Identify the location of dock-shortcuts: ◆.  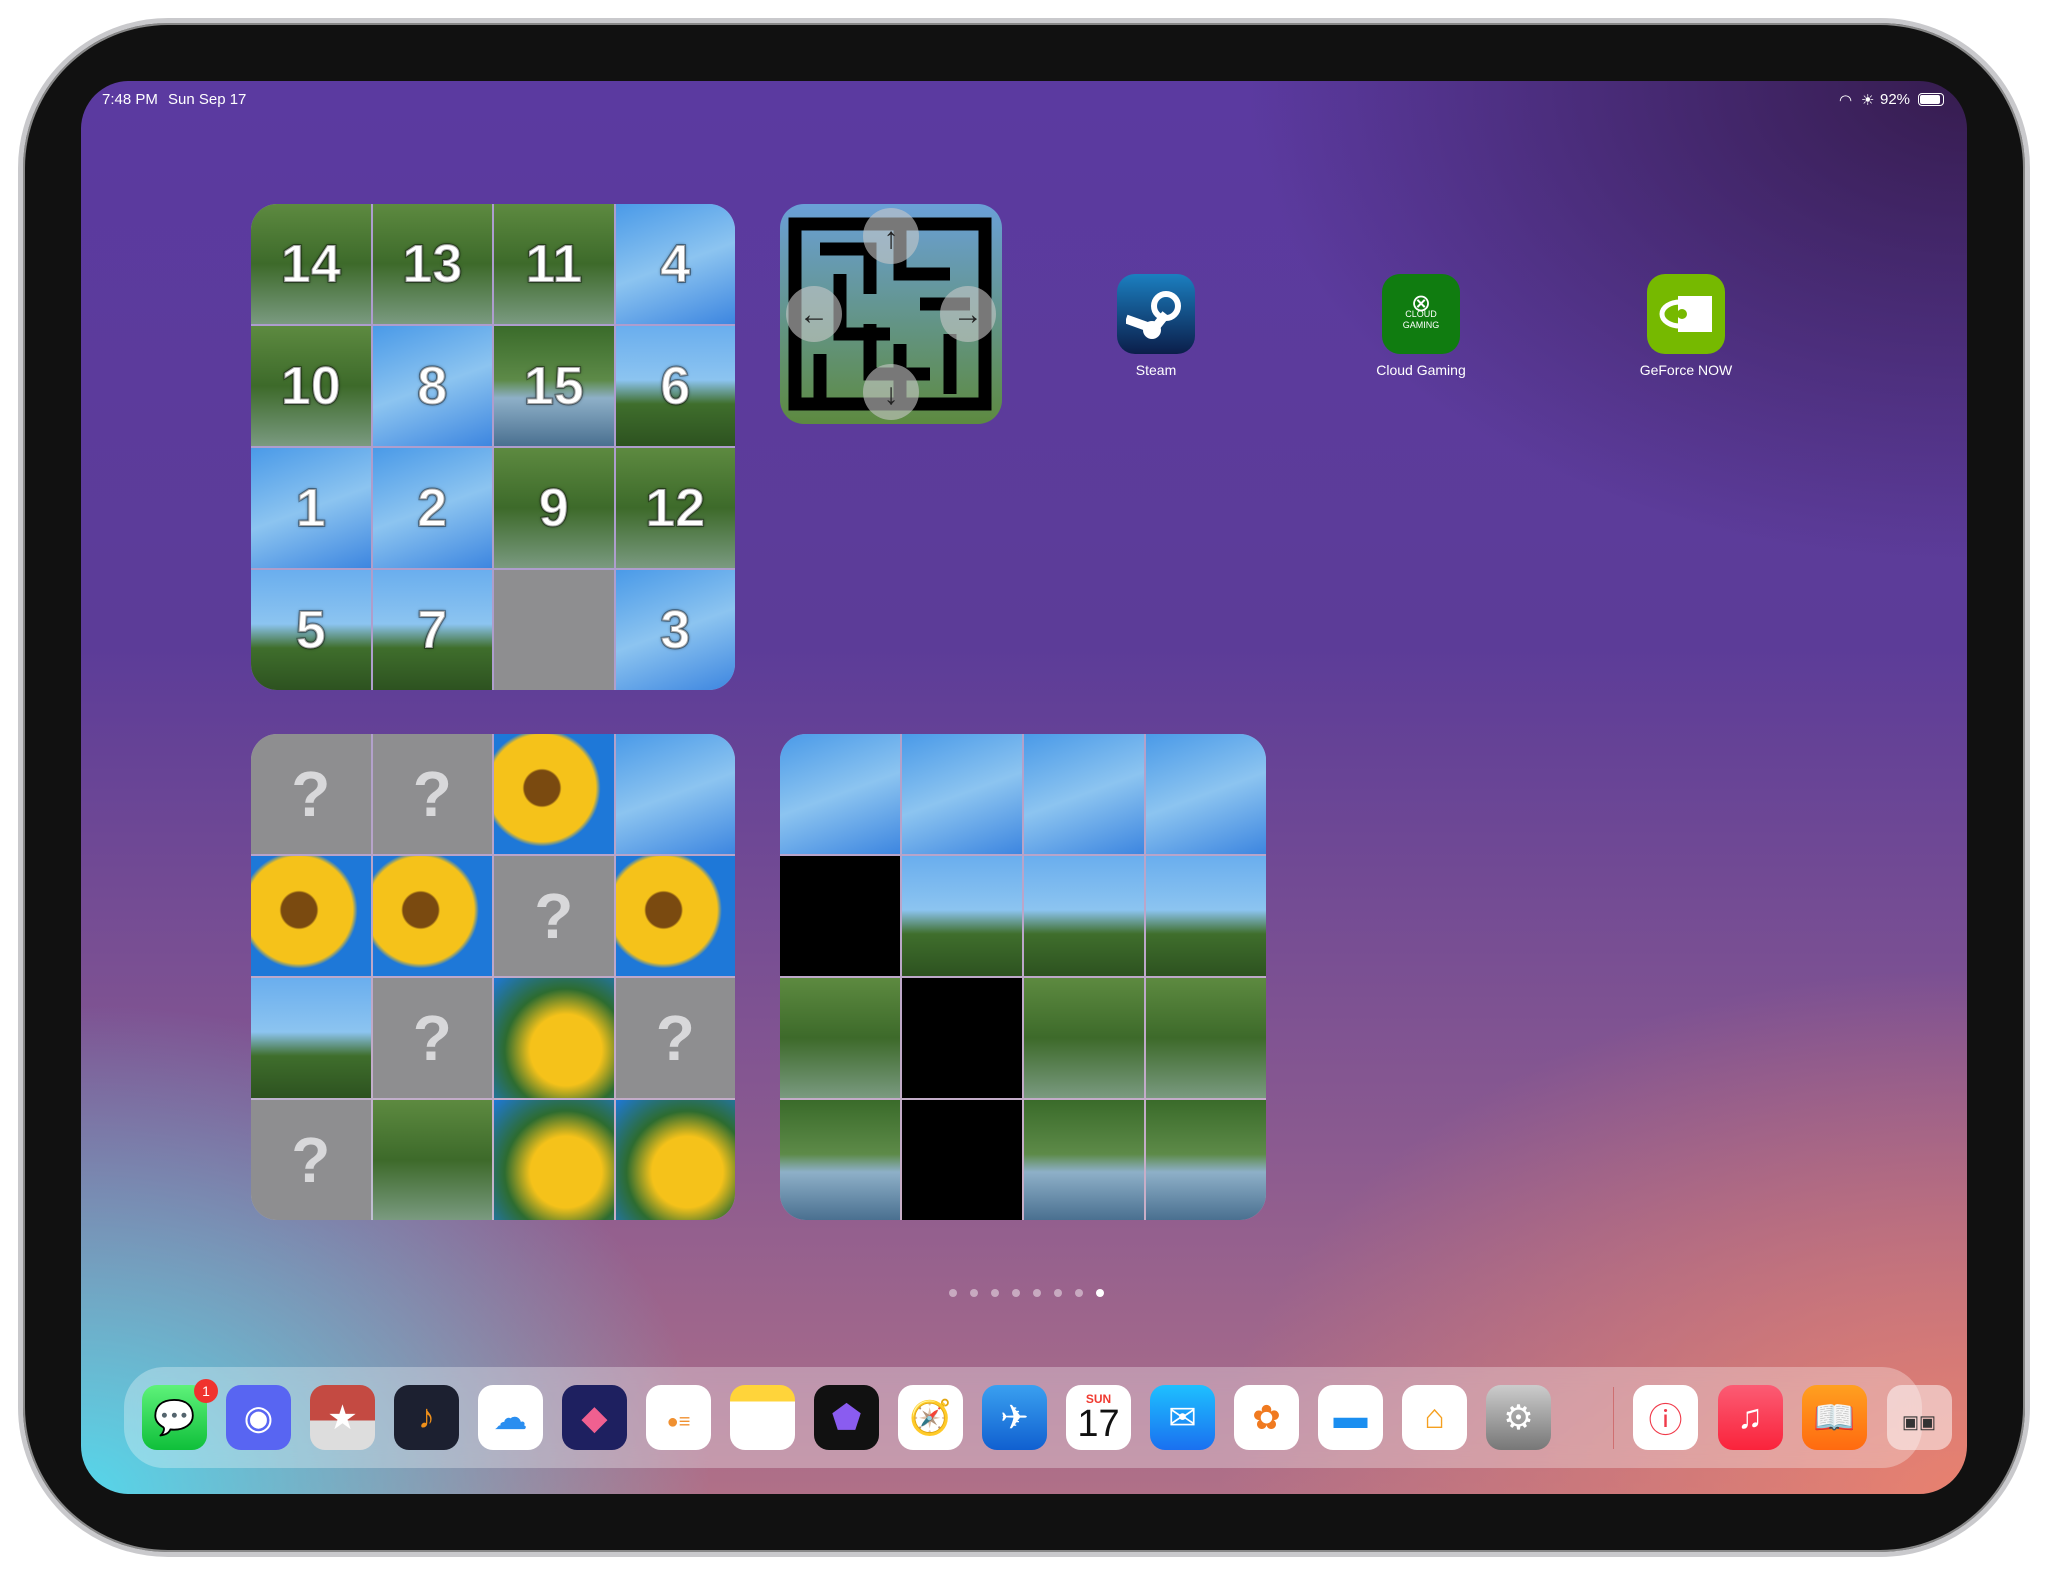
(594, 1417).